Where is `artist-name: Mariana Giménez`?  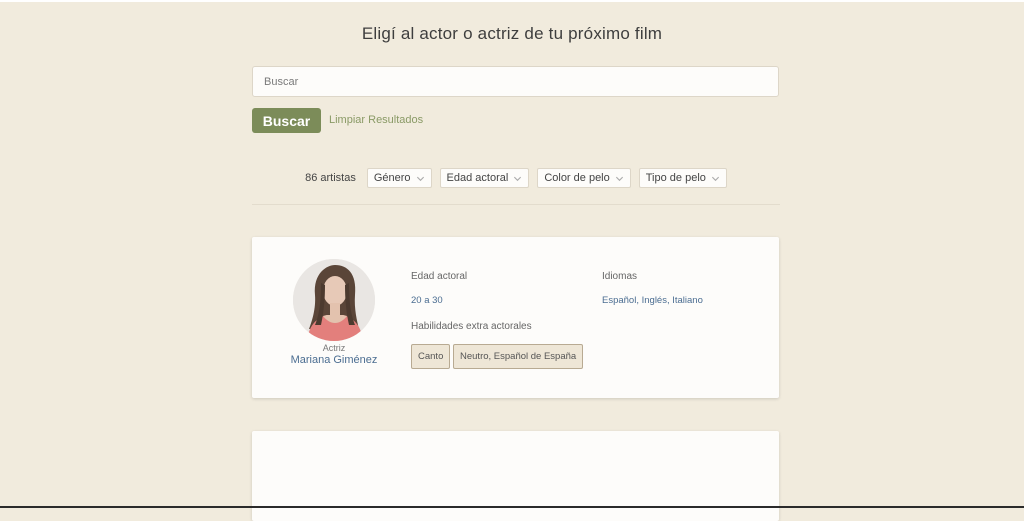 artist-name: Mariana Giménez is located at coordinates (334, 360).